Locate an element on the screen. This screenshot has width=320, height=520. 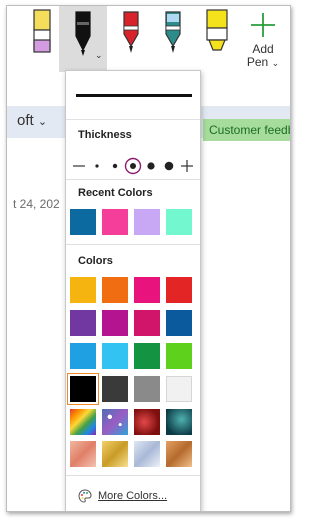
thickness-option-3-selected is located at coordinates (133, 166).